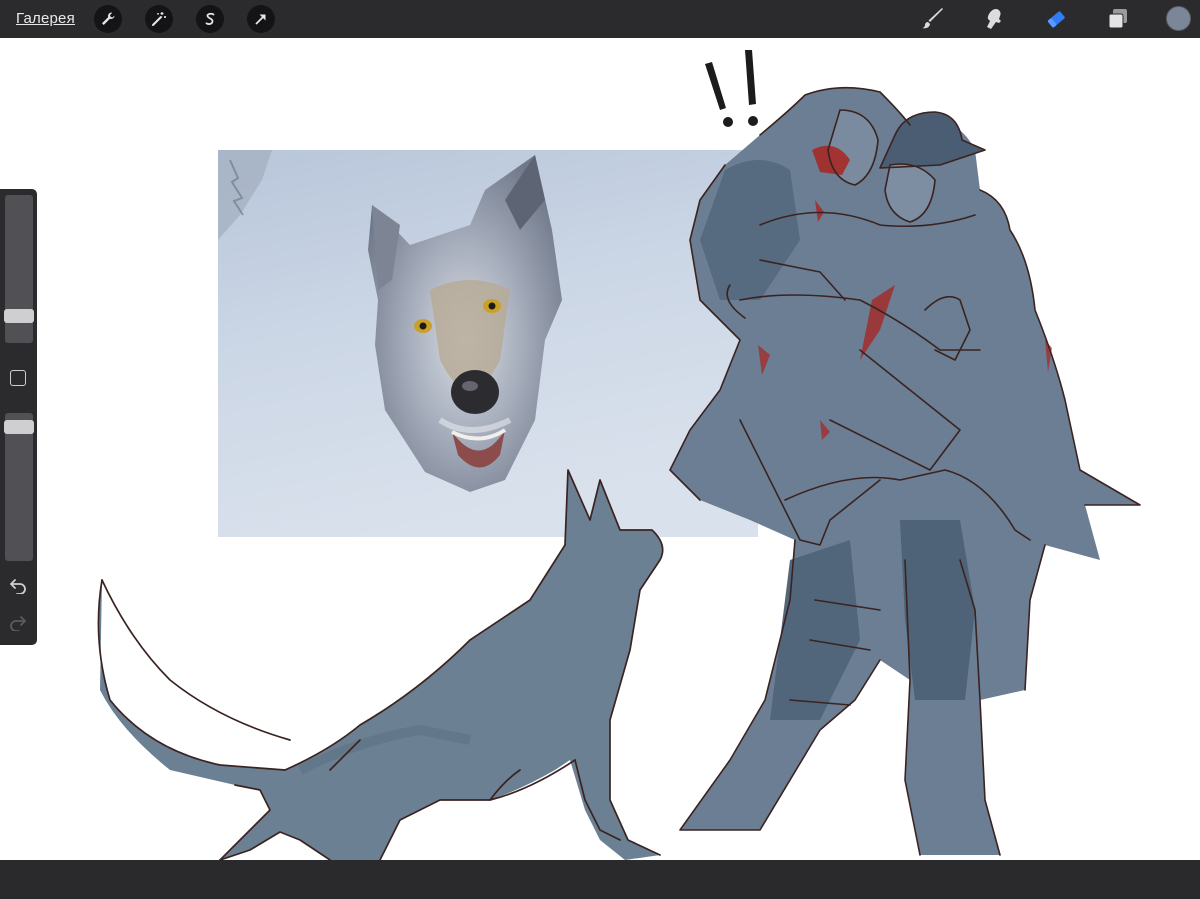 This screenshot has height=899, width=1200. I want to click on redo-icon, so click(18, 623).